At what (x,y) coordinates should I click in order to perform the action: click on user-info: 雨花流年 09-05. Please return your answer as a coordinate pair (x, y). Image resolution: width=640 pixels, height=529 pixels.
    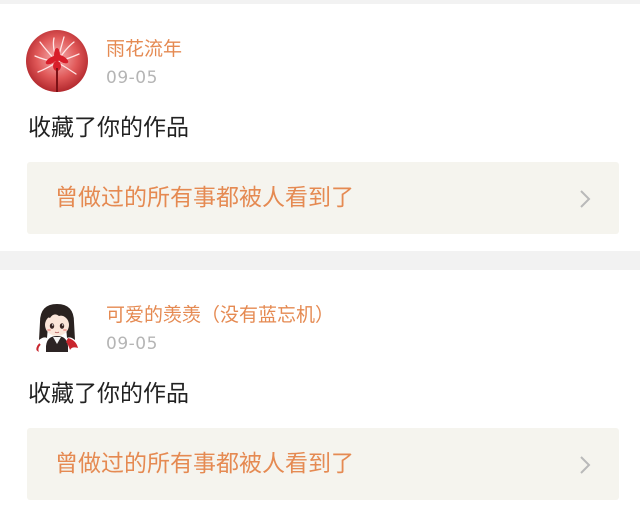
    Looking at the image, I should click on (144, 59).